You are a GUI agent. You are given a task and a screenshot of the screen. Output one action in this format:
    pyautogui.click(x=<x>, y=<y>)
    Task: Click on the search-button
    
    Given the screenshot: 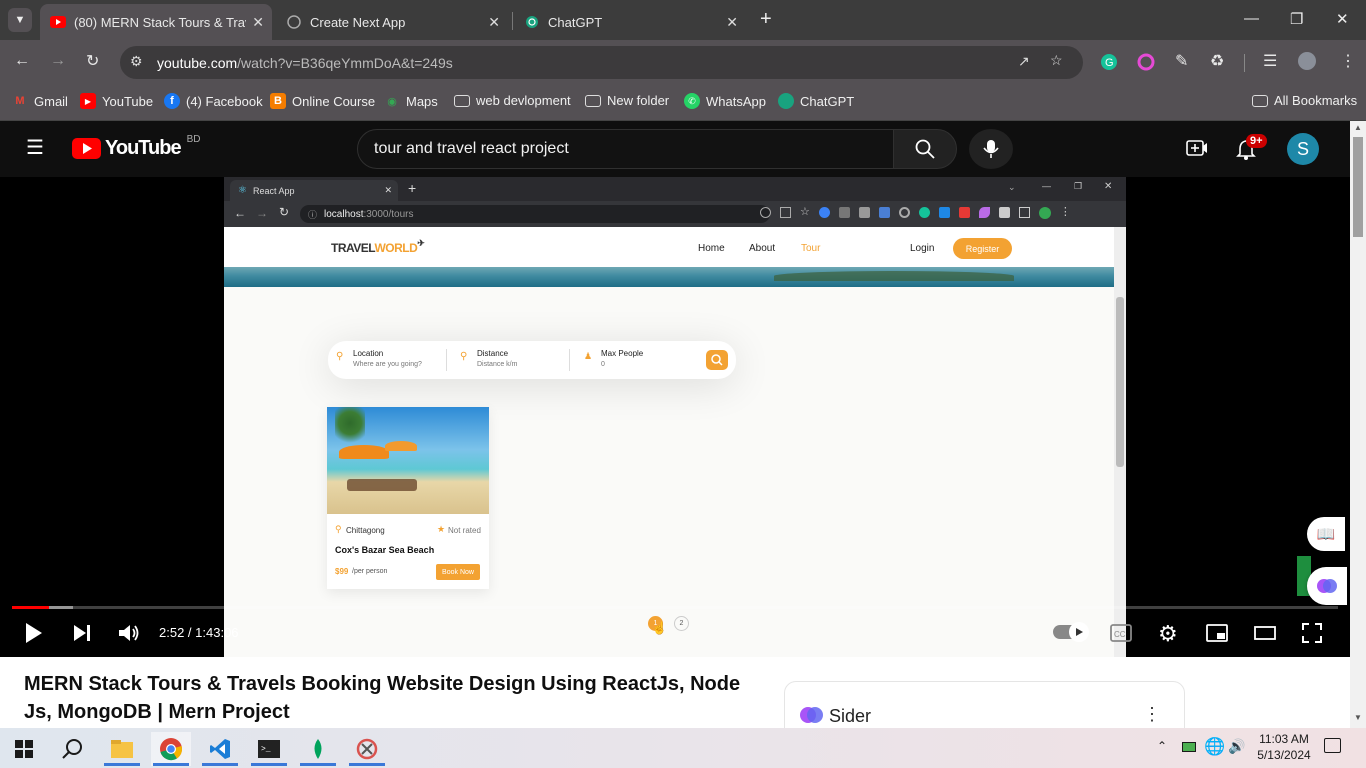 What is the action you would take?
    pyautogui.click(x=925, y=149)
    